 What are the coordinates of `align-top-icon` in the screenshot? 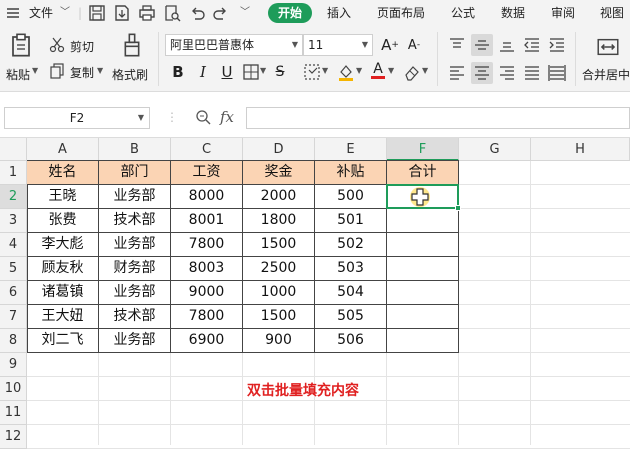 It's located at (457, 45).